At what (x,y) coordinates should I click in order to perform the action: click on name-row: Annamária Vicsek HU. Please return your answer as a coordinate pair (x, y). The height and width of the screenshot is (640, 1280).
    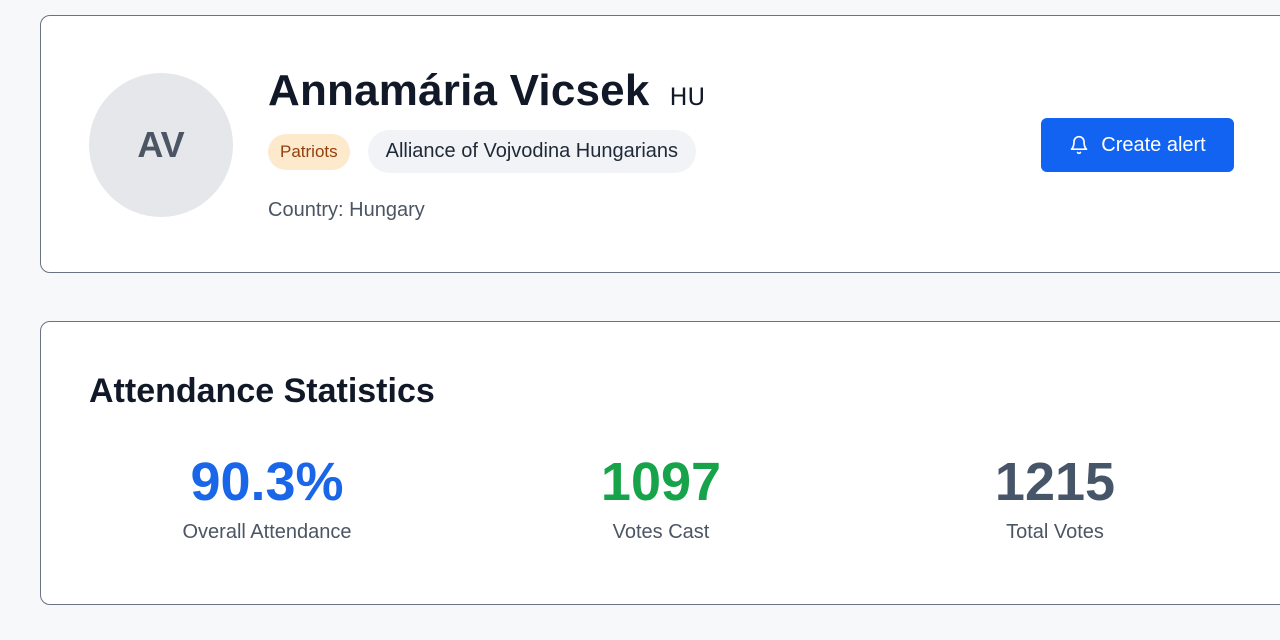
    Looking at the image, I should click on (486, 91).